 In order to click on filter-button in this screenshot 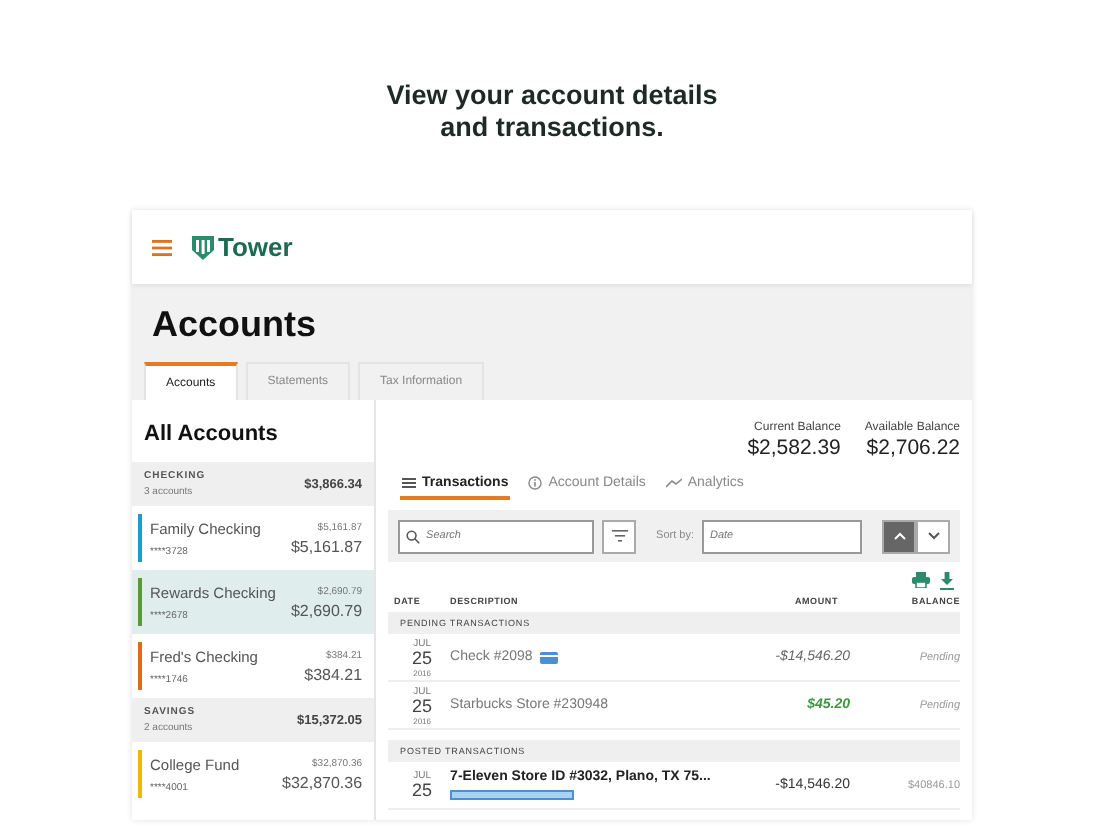, I will do `click(619, 536)`.